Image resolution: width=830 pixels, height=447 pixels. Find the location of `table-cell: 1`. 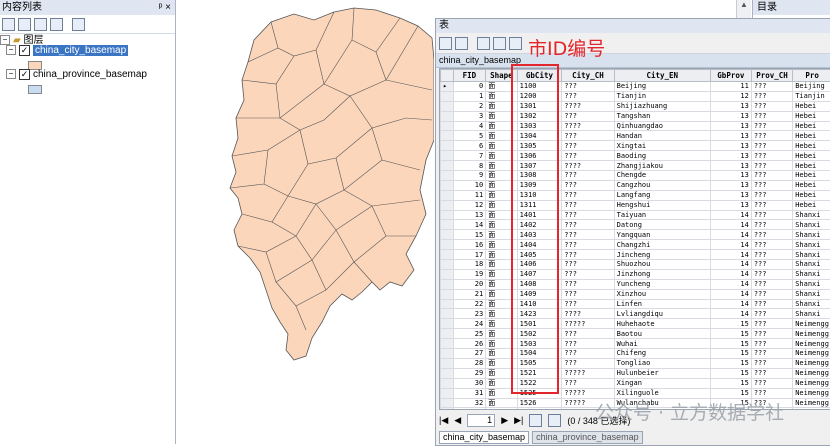

table-cell: 1 is located at coordinates (469, 96).